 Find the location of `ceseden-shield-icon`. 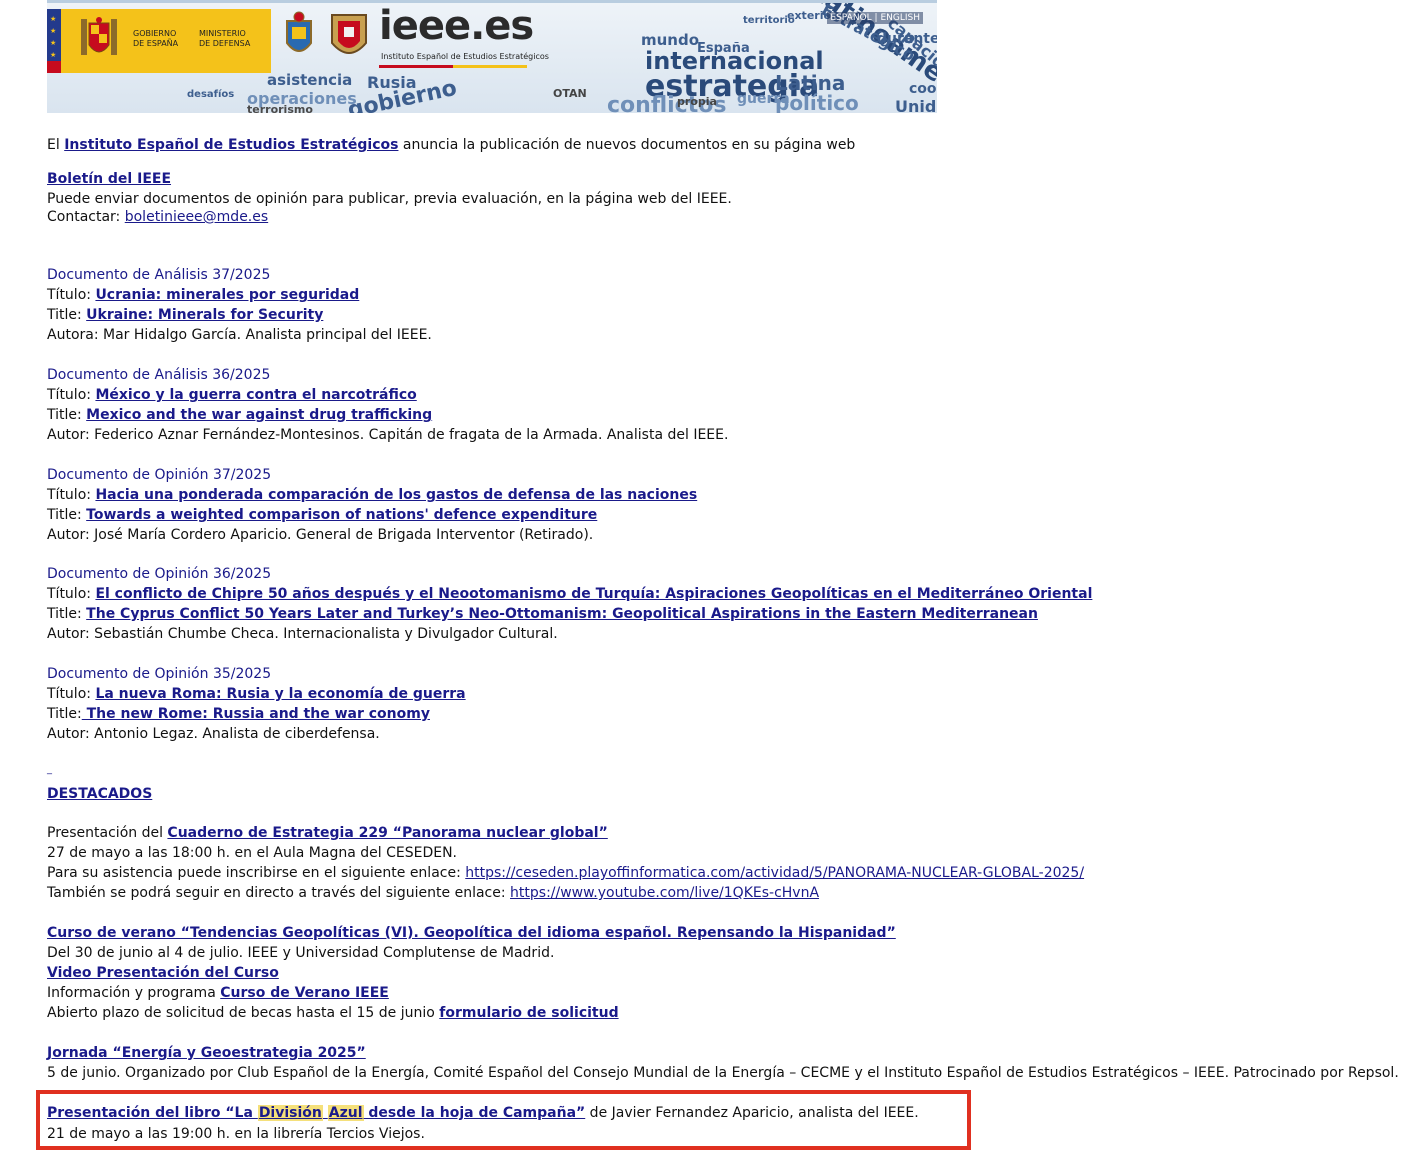

ceseden-shield-icon is located at coordinates (299, 31).